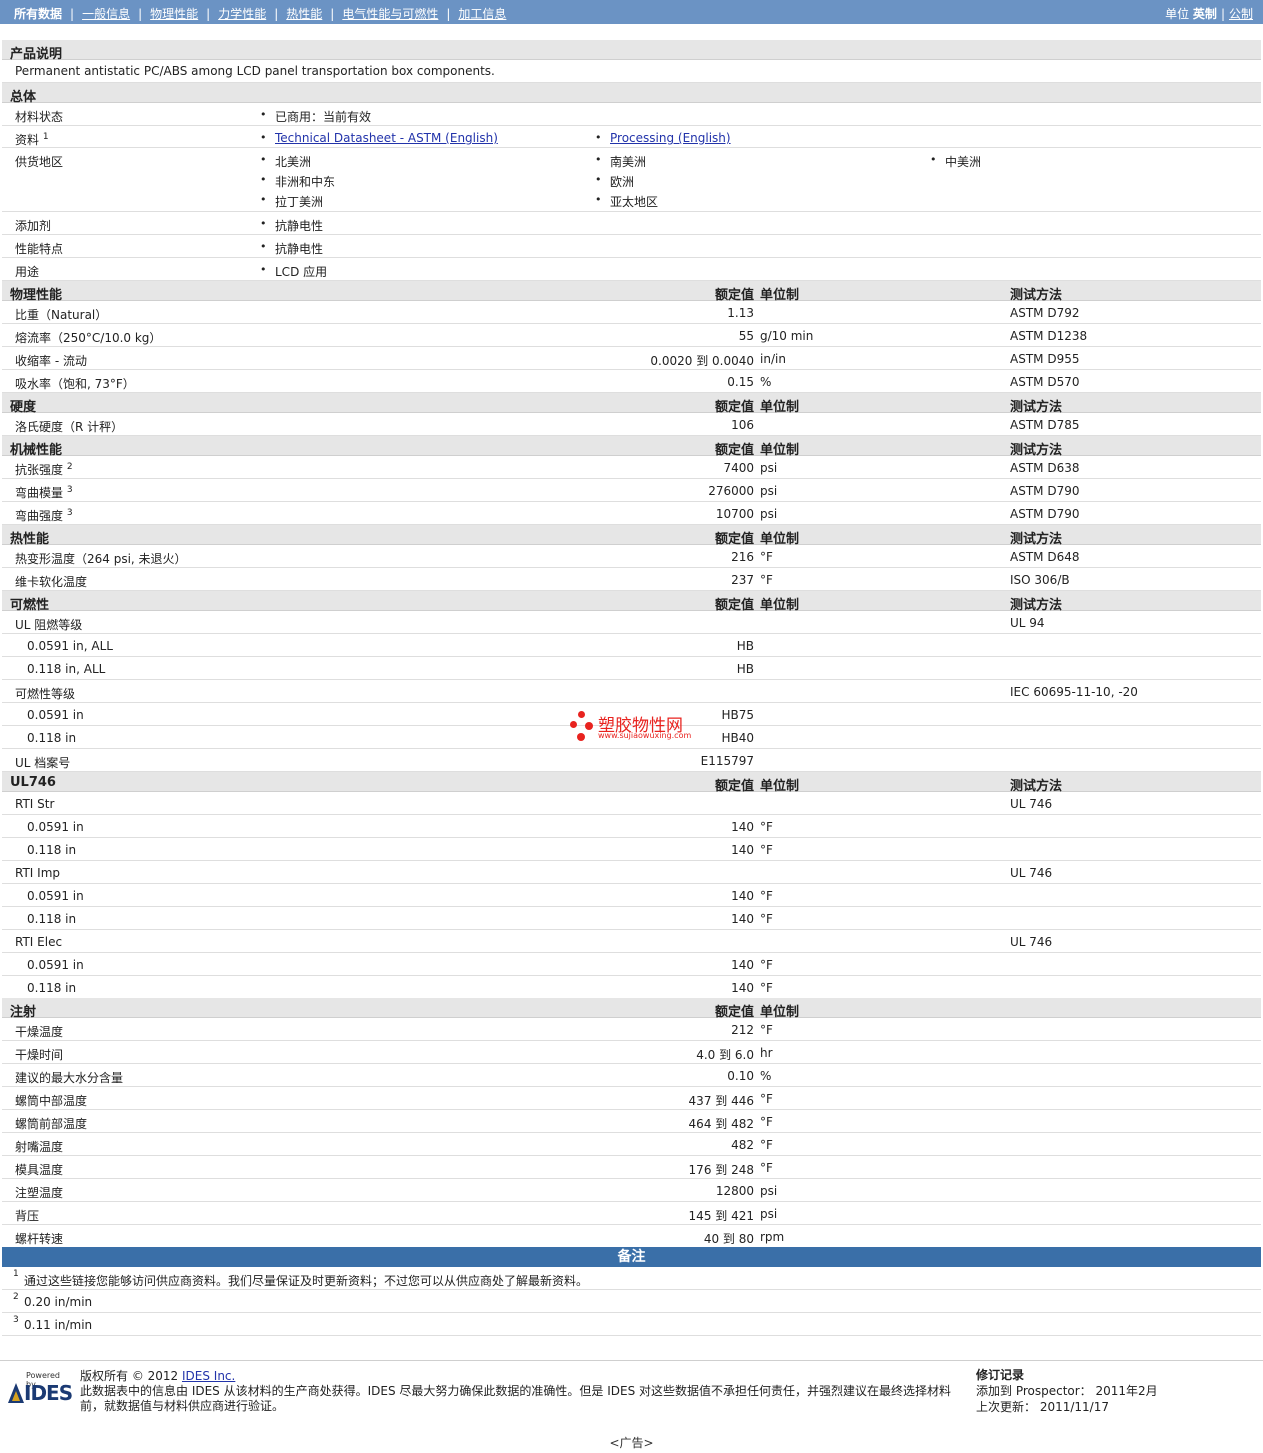  Describe the element at coordinates (631, 1121) in the screenshot. I see `property-row: 螺筒前部温度 464 到 482 °F` at that location.